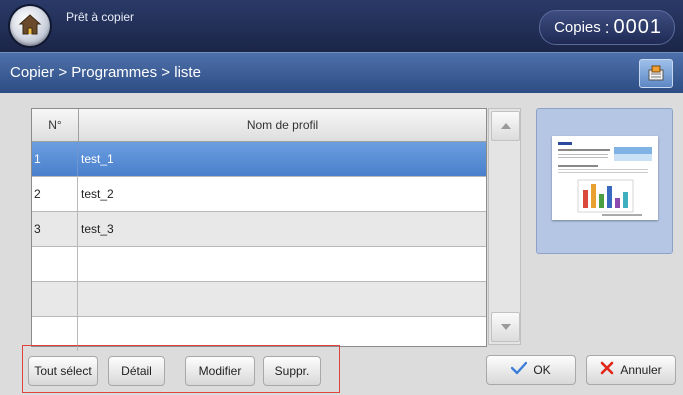 Image resolution: width=683 pixels, height=395 pixels. What do you see at coordinates (637, 27) in the screenshot?
I see `copies-value: 0001` at bounding box center [637, 27].